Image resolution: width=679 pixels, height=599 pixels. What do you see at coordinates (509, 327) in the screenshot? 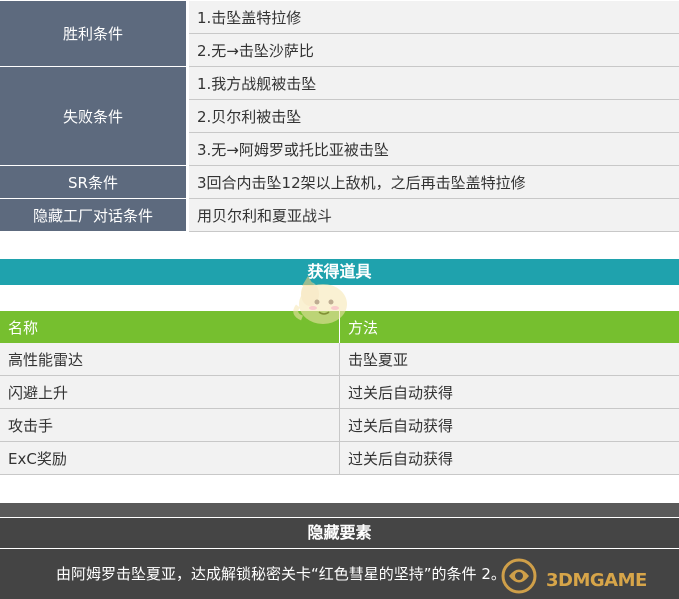
I see `header-method: 方法` at bounding box center [509, 327].